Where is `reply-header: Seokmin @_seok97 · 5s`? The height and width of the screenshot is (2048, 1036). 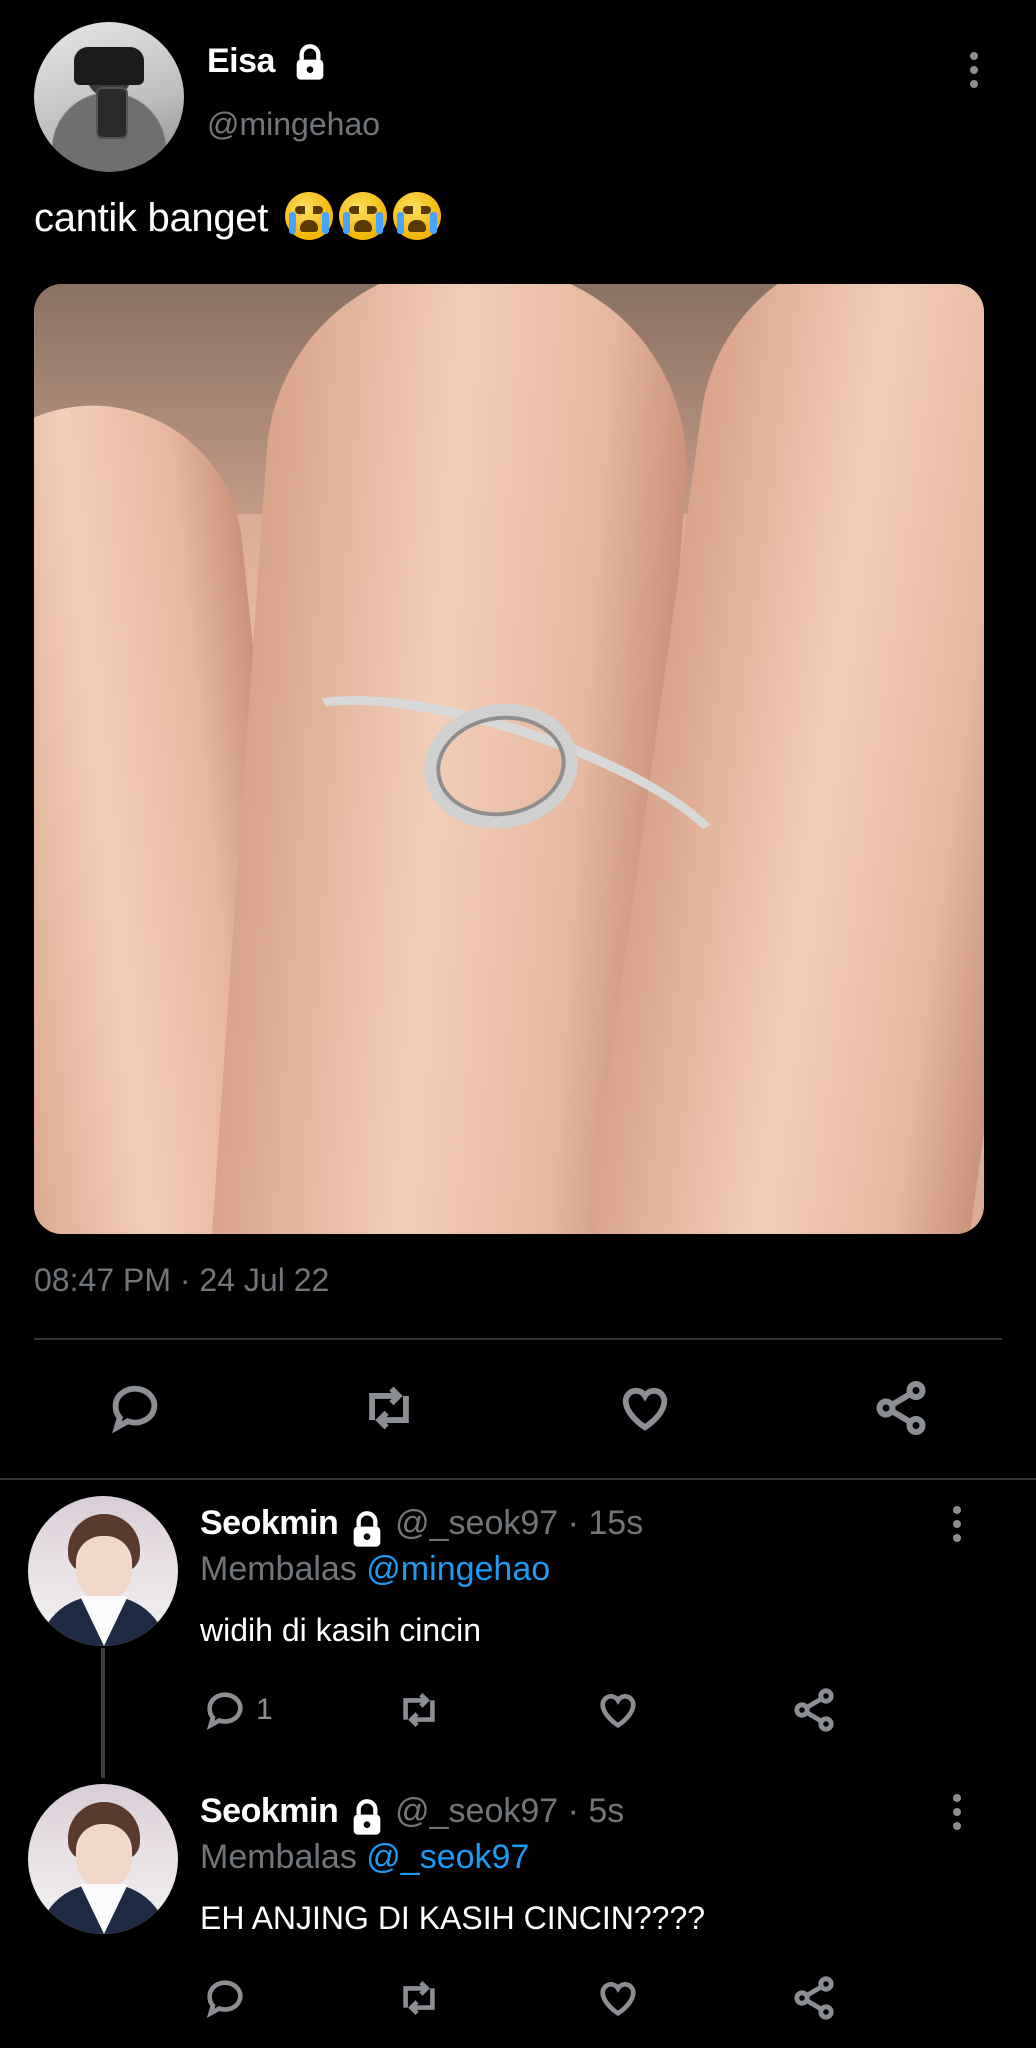
reply-header: Seokmin @_seok97 · 5s is located at coordinates (412, 1815).